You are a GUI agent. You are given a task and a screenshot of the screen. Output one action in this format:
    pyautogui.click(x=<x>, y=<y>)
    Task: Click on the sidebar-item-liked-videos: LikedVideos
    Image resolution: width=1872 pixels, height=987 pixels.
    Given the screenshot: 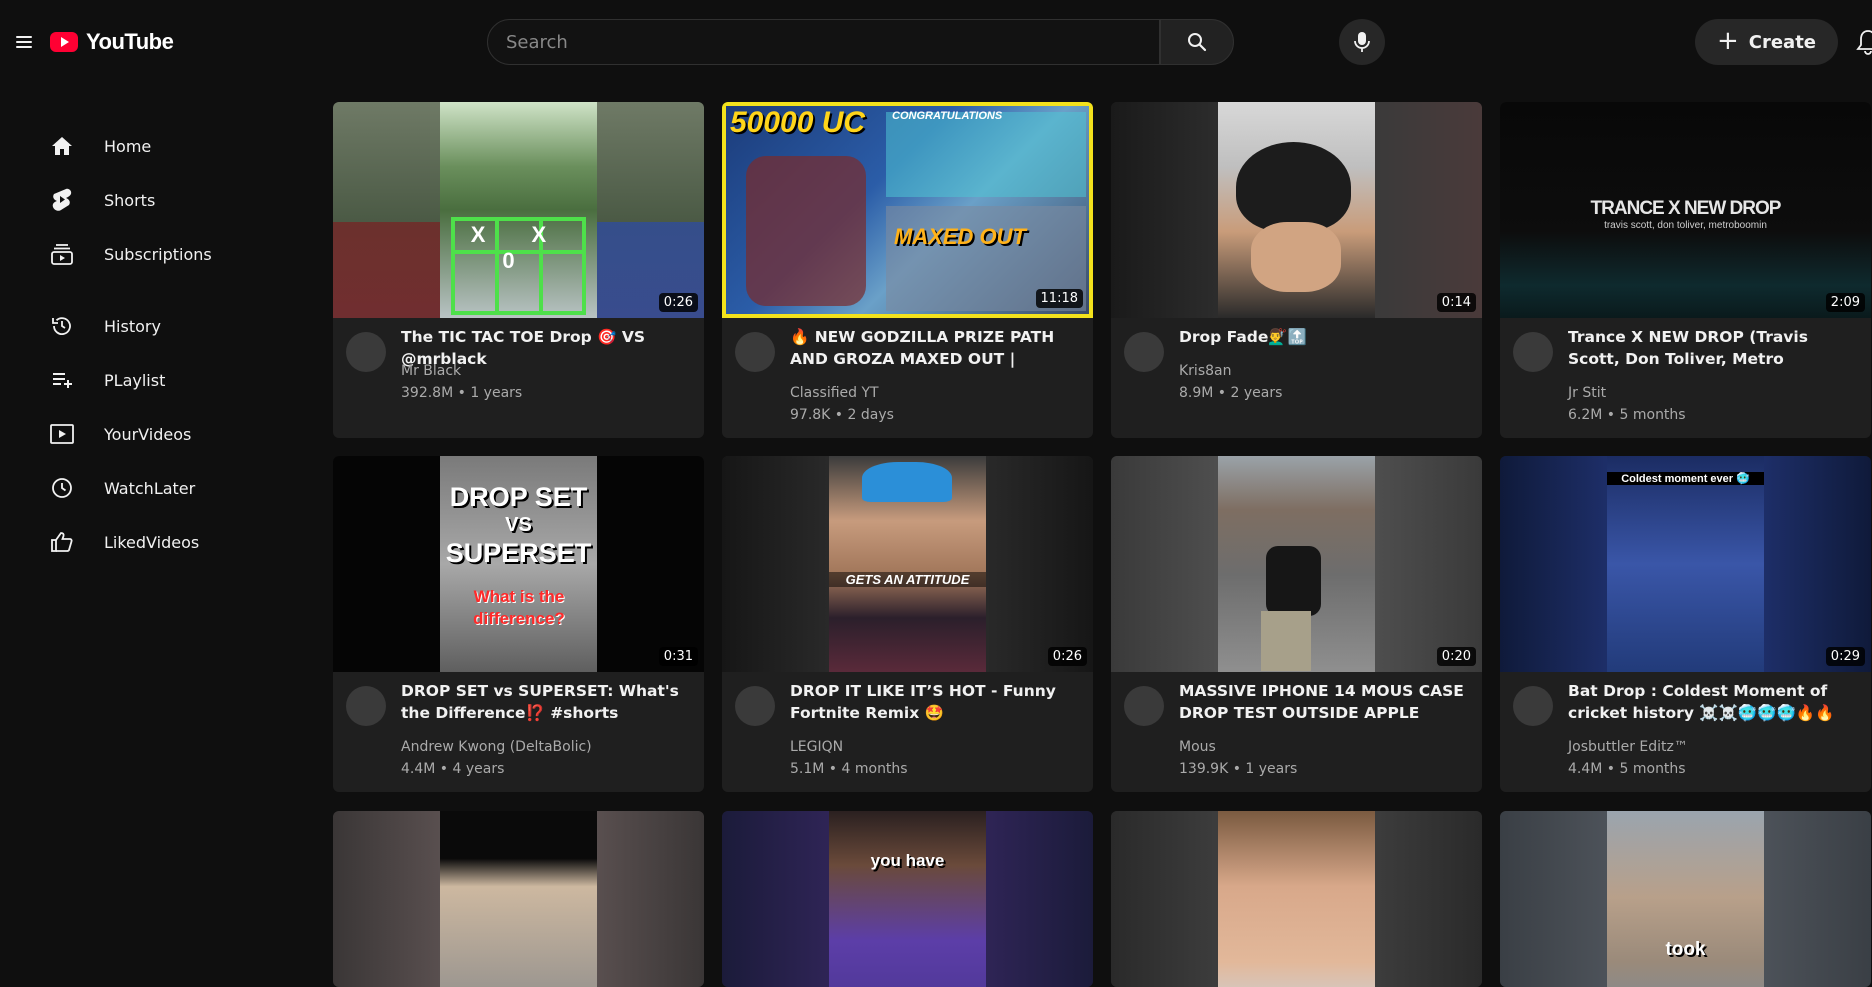 What is the action you would take?
    pyautogui.click(x=168, y=542)
    